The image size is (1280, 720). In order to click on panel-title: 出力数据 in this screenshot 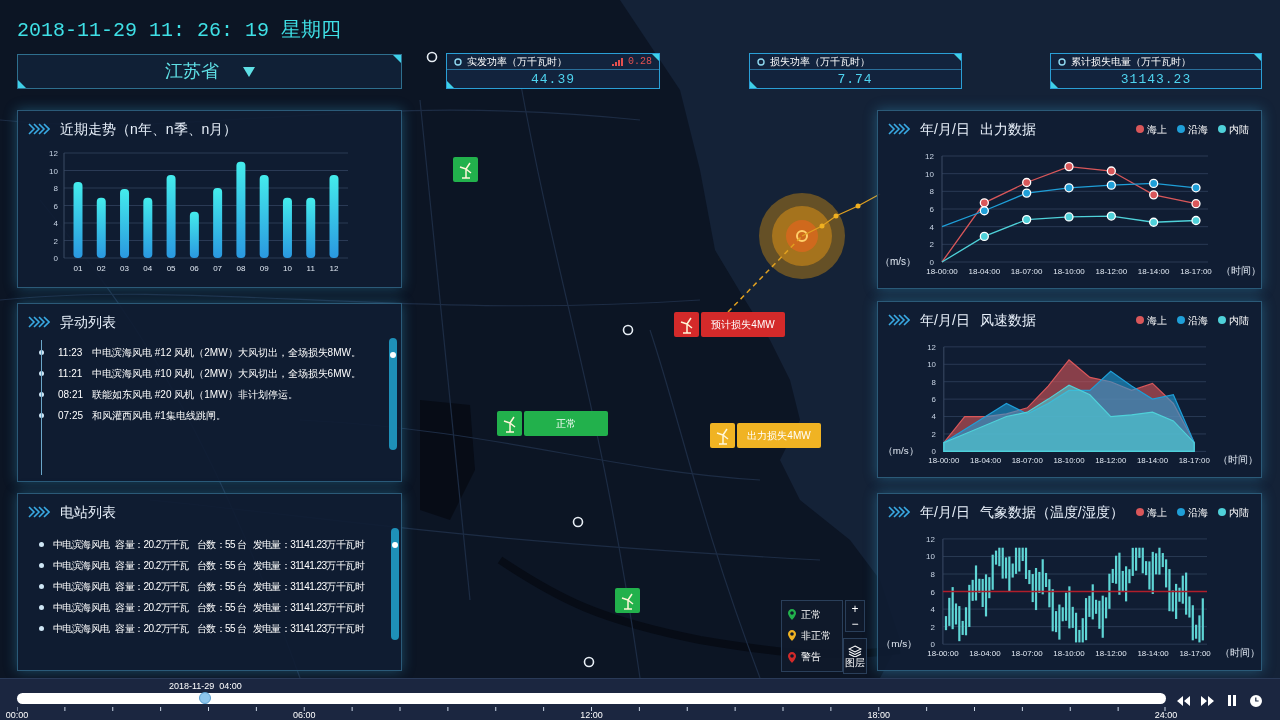, I will do `click(1007, 129)`.